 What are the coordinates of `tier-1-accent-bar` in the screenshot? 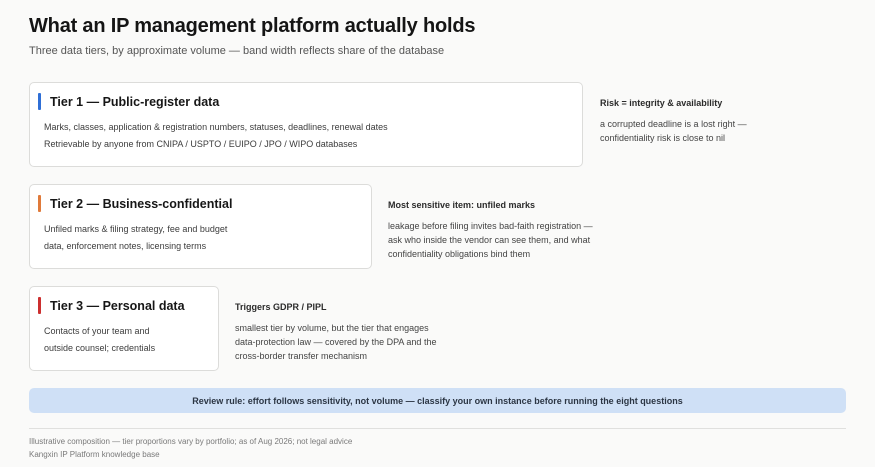 It's located at (39, 101).